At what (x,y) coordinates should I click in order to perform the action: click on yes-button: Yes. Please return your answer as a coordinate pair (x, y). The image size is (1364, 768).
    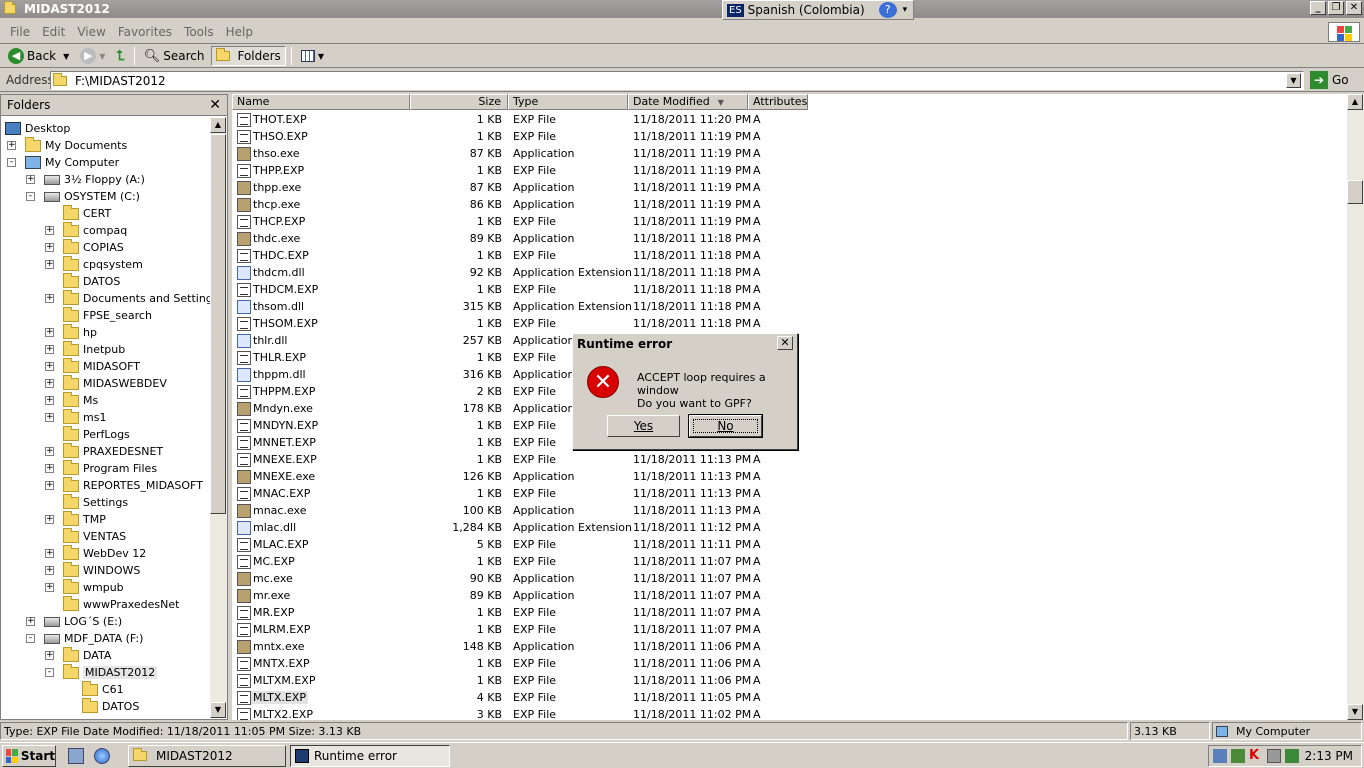
    Looking at the image, I should click on (643, 426).